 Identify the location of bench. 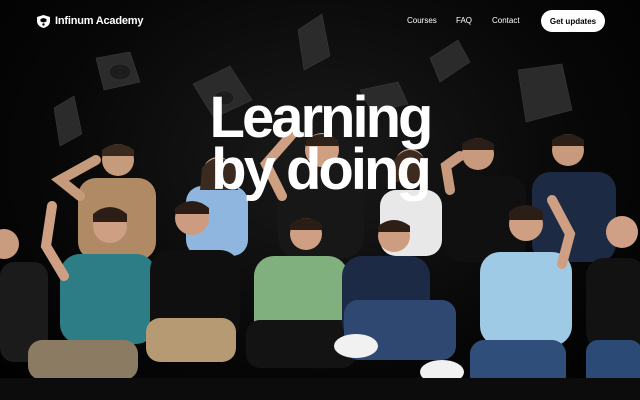
(320, 389).